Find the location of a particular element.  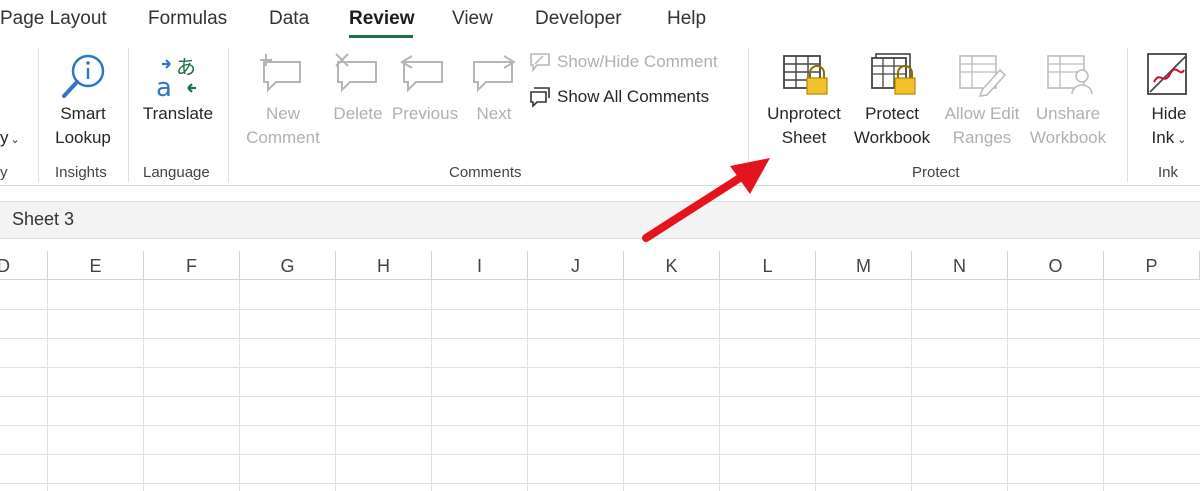

svg-text: a is located at coordinates (164, 86).